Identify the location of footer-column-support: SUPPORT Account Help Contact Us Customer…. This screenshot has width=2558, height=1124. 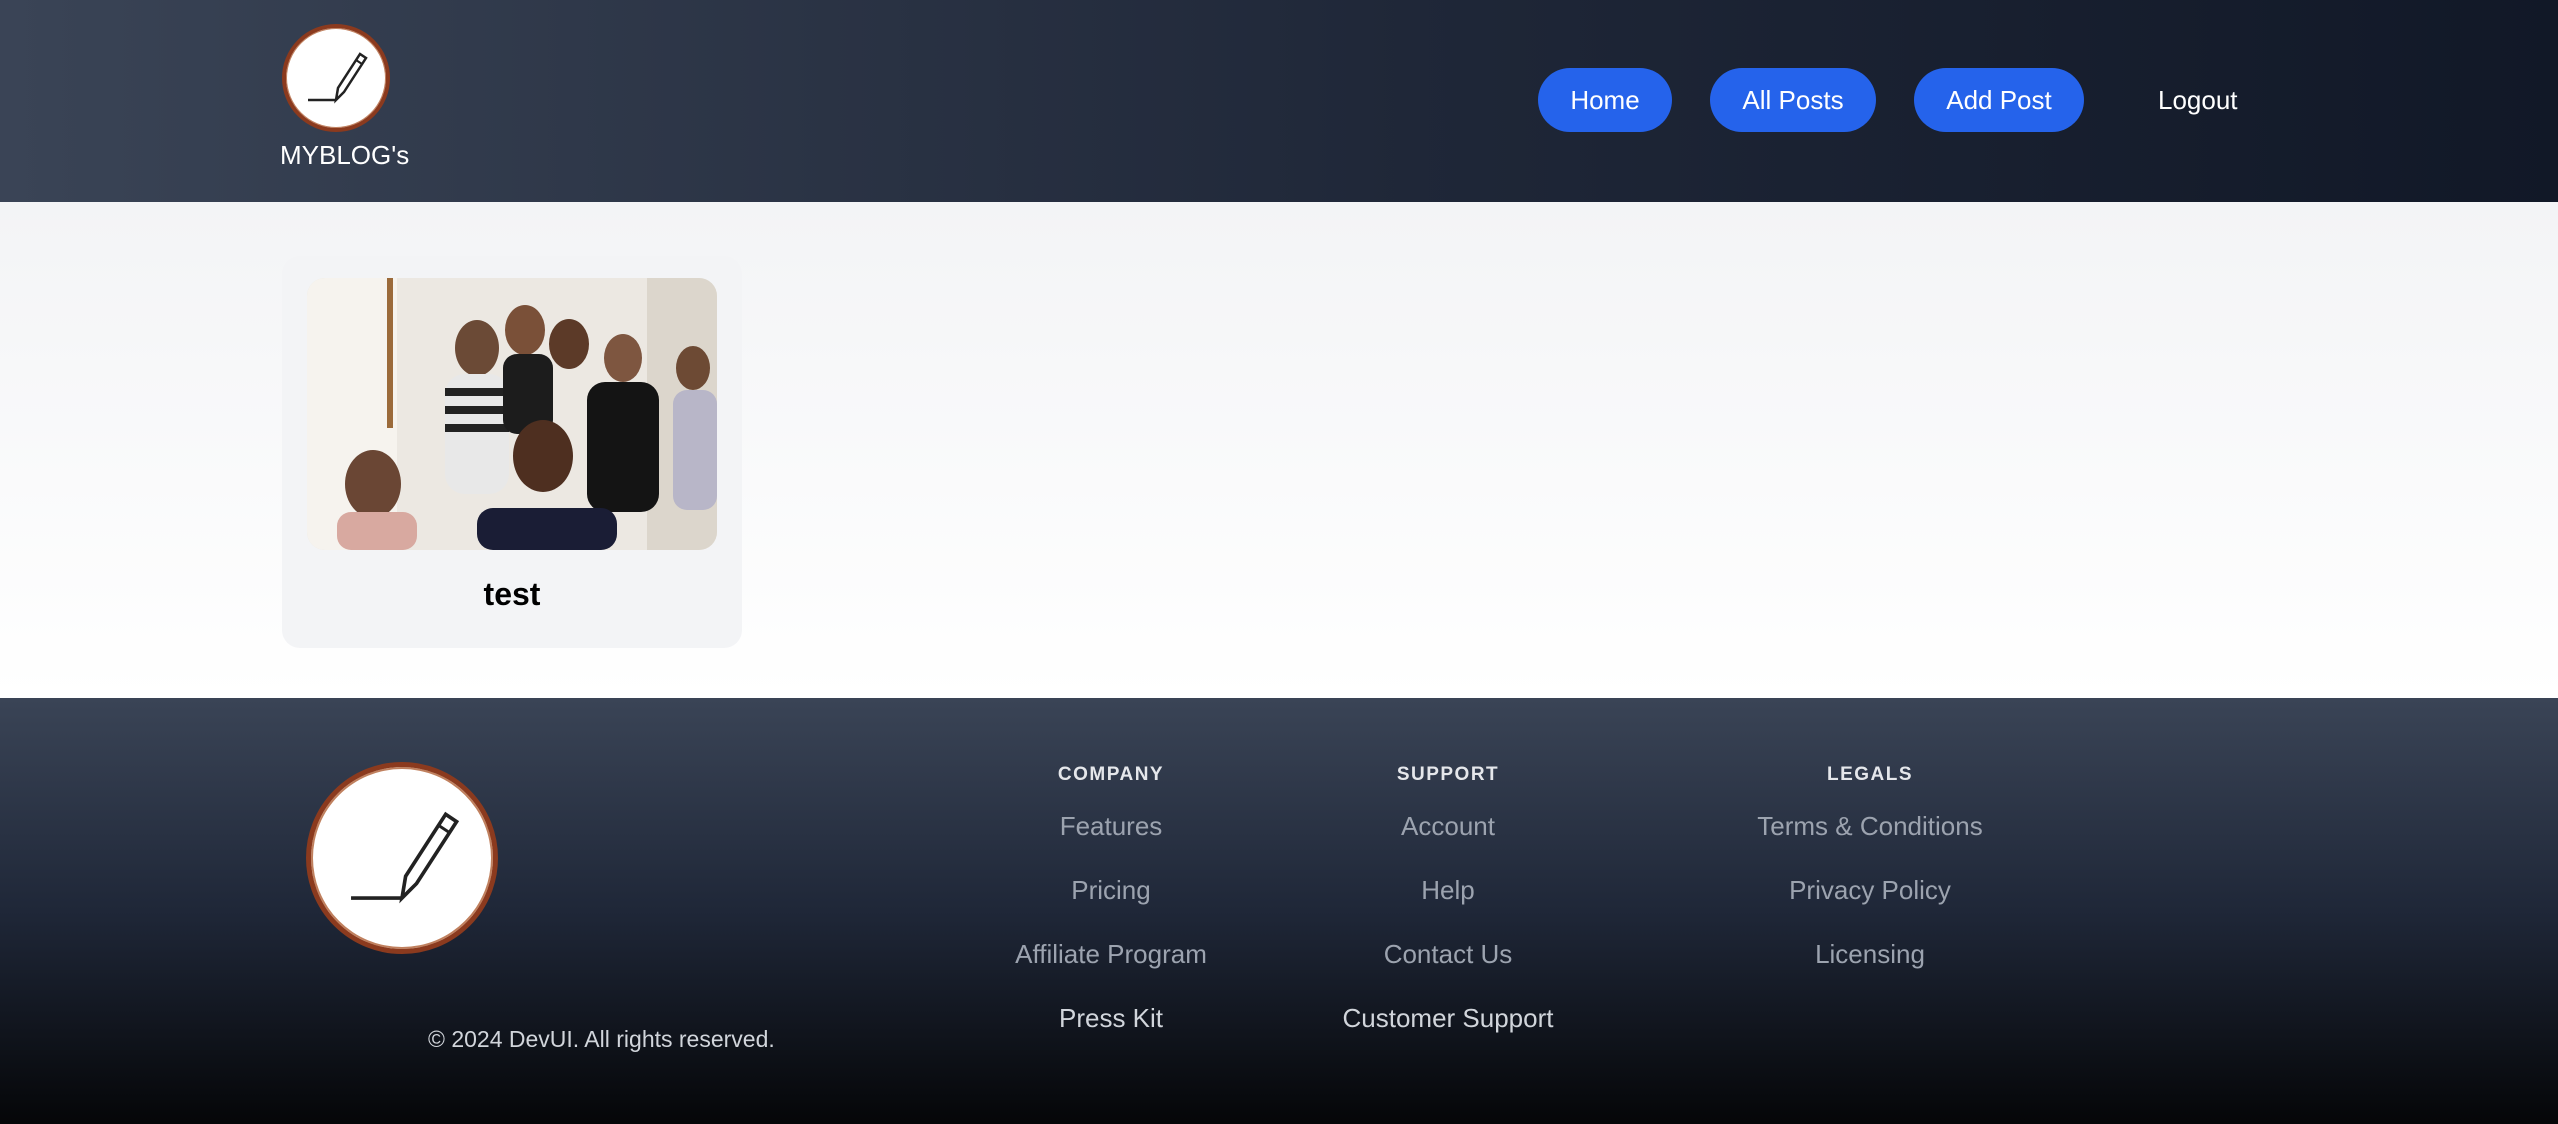
(1448, 907).